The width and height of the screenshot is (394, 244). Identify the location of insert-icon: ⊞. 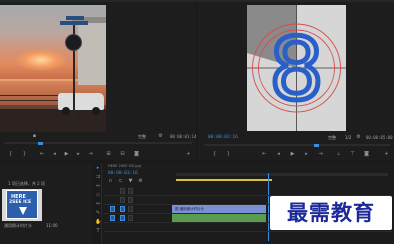
(108, 154).